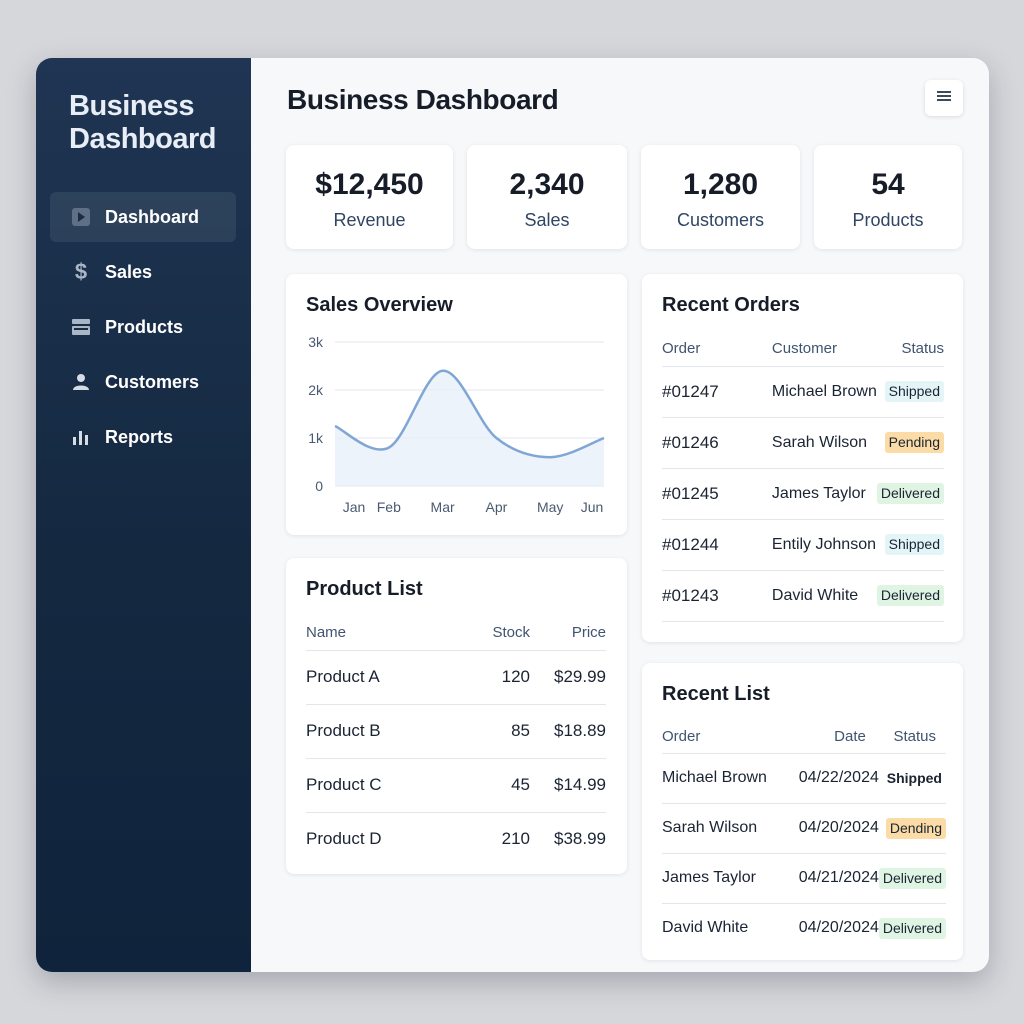 The image size is (1024, 1024). I want to click on product-stock: 85, so click(495, 731).